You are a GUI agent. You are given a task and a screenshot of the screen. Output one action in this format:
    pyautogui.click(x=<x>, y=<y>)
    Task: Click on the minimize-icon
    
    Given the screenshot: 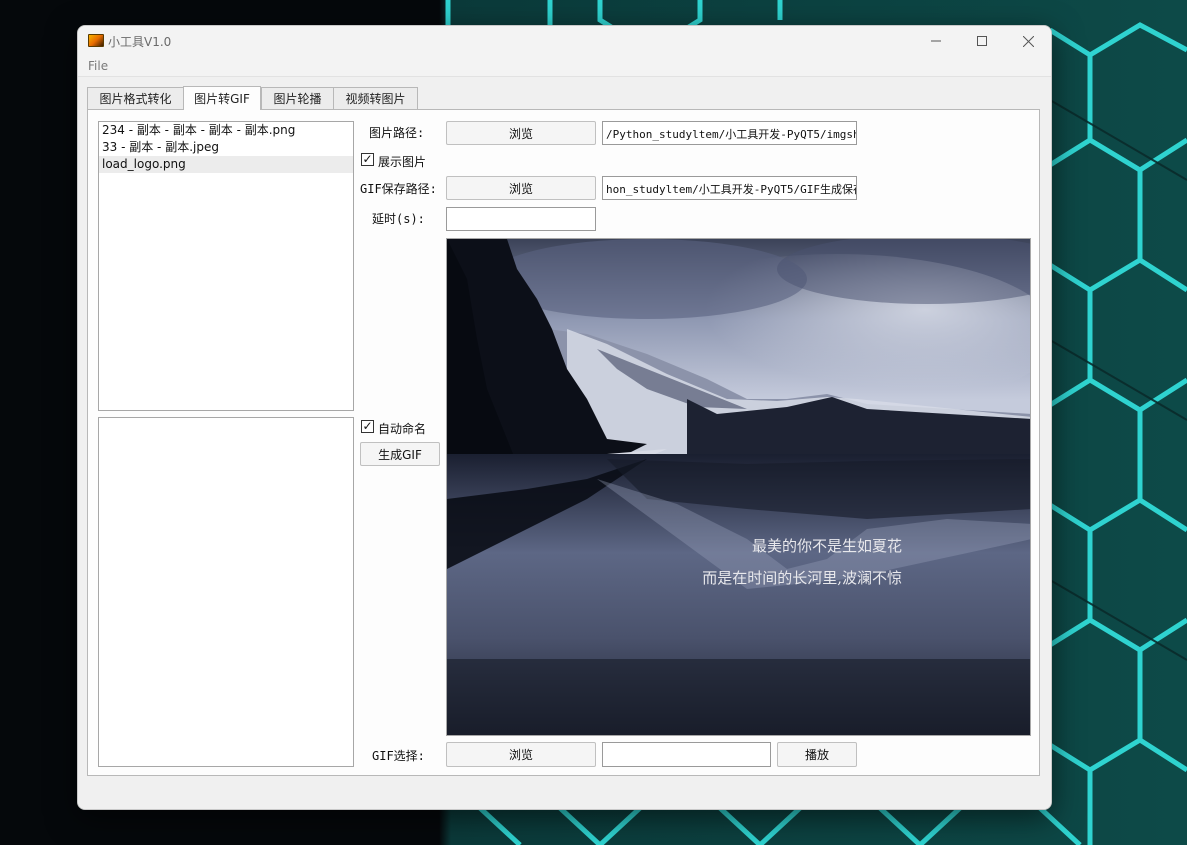 What is the action you would take?
    pyautogui.click(x=936, y=41)
    